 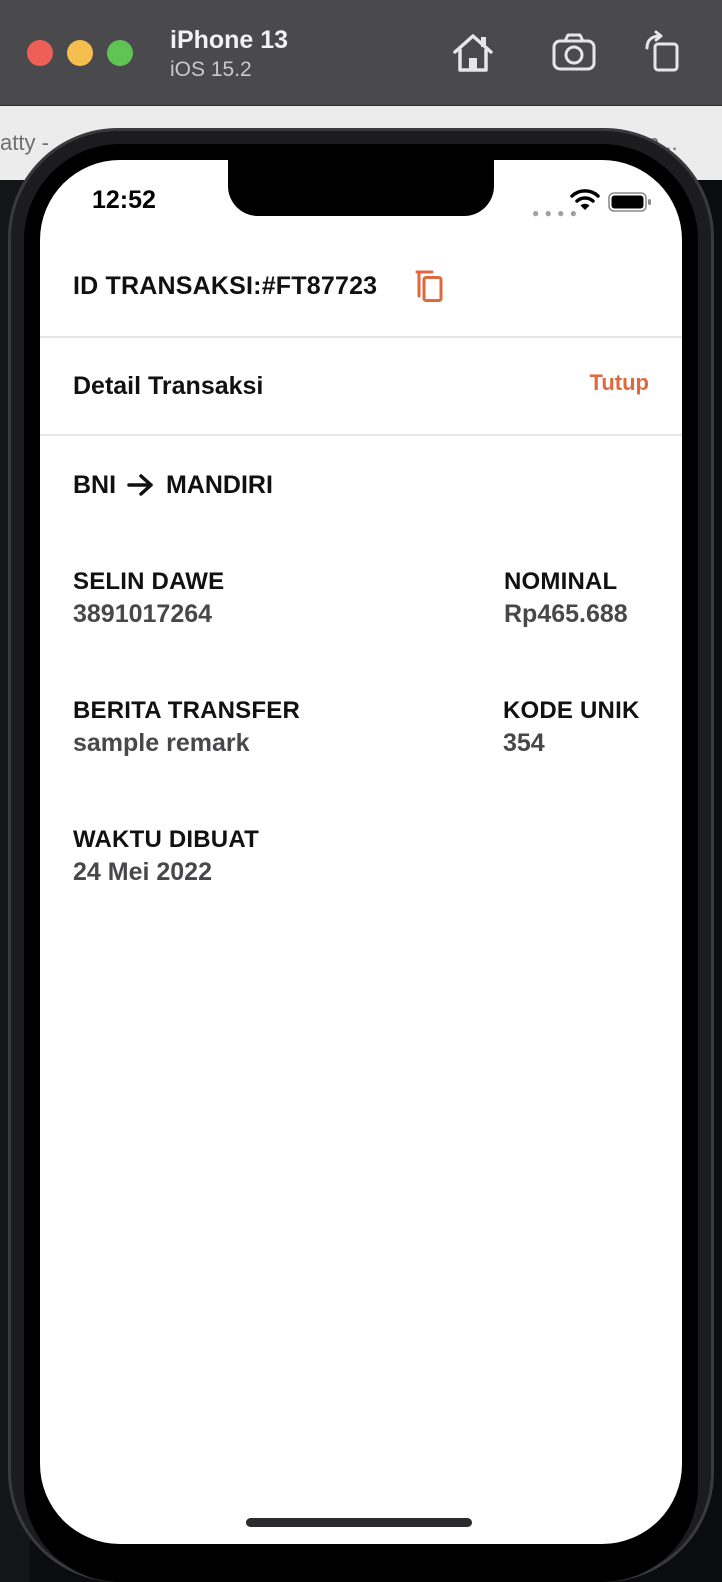 I want to click on battery-icon, so click(x=629, y=202).